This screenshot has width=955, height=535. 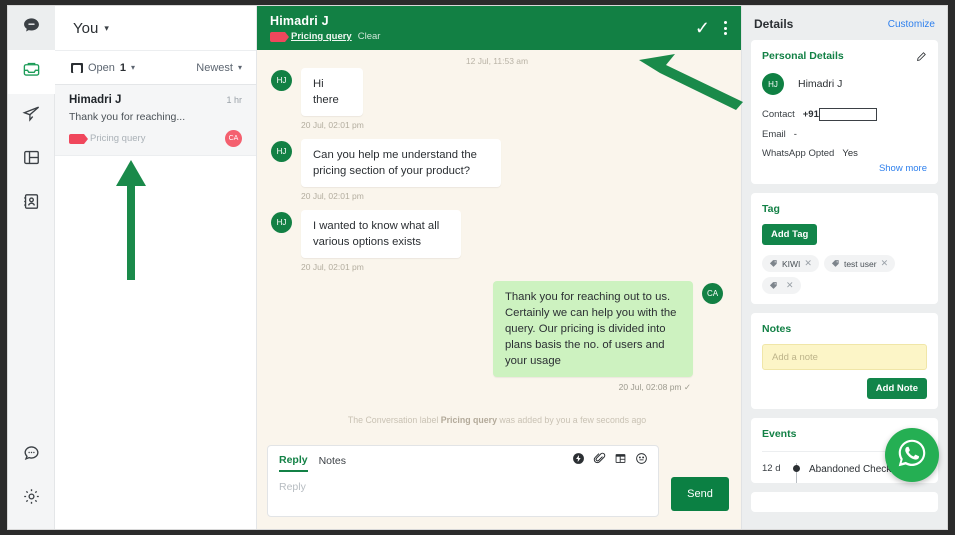 I want to click on tag-chip: ✕, so click(x=781, y=285).